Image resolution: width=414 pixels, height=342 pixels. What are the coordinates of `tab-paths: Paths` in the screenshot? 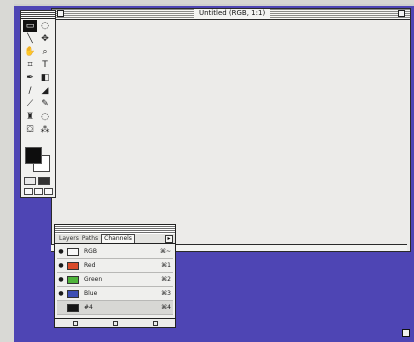 It's located at (90, 239).